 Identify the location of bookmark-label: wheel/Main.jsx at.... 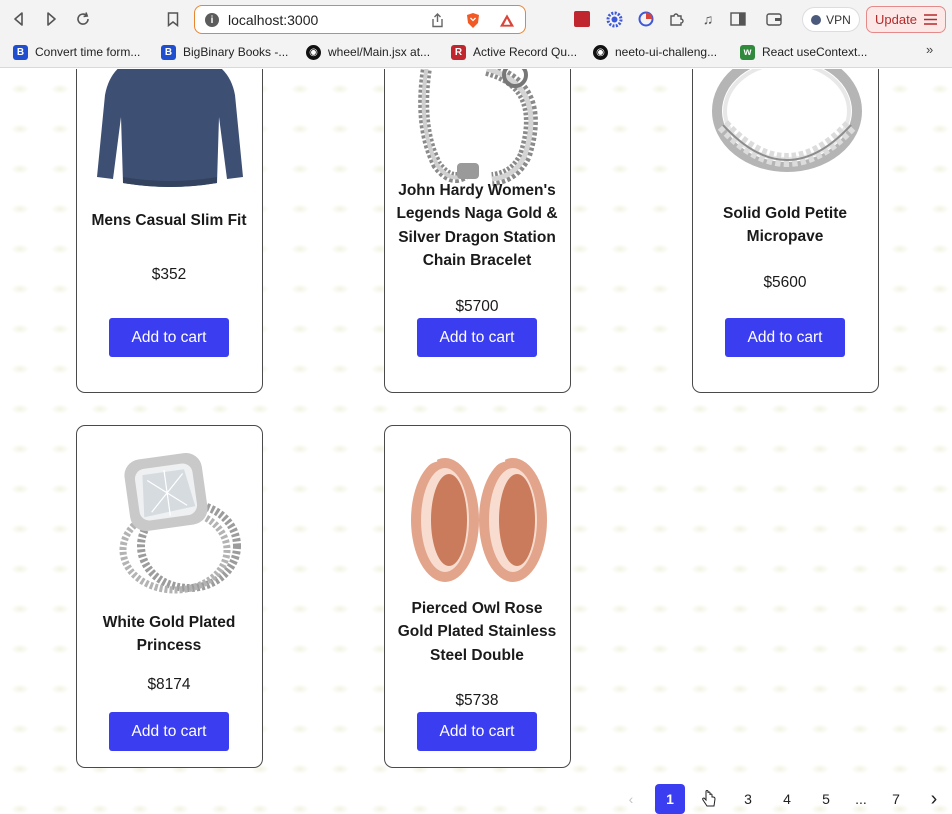
(379, 52).